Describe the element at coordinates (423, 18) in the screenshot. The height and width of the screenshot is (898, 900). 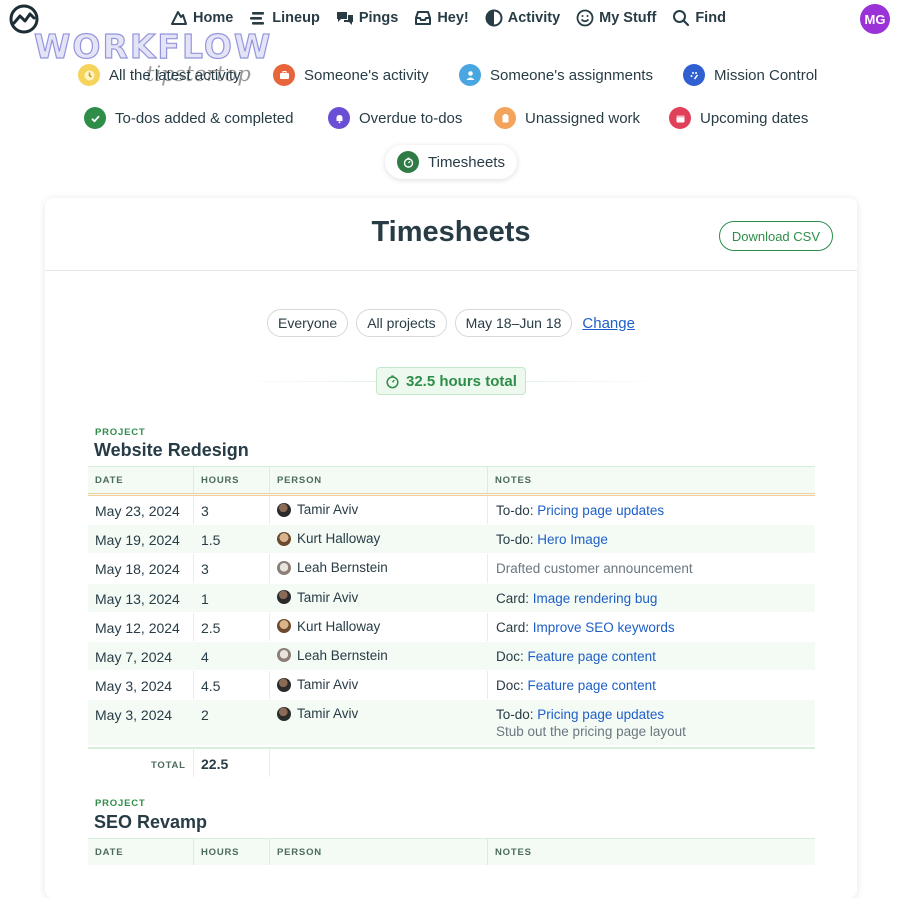
I see `hey-inbox-icon` at that location.